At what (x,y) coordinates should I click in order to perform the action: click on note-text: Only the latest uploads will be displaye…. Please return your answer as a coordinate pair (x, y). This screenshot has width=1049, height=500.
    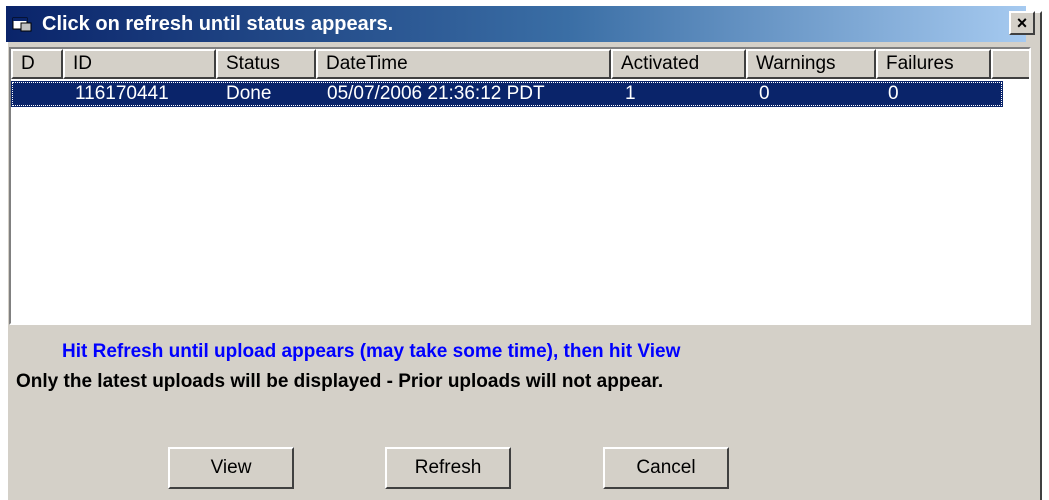
    Looking at the image, I should click on (340, 381).